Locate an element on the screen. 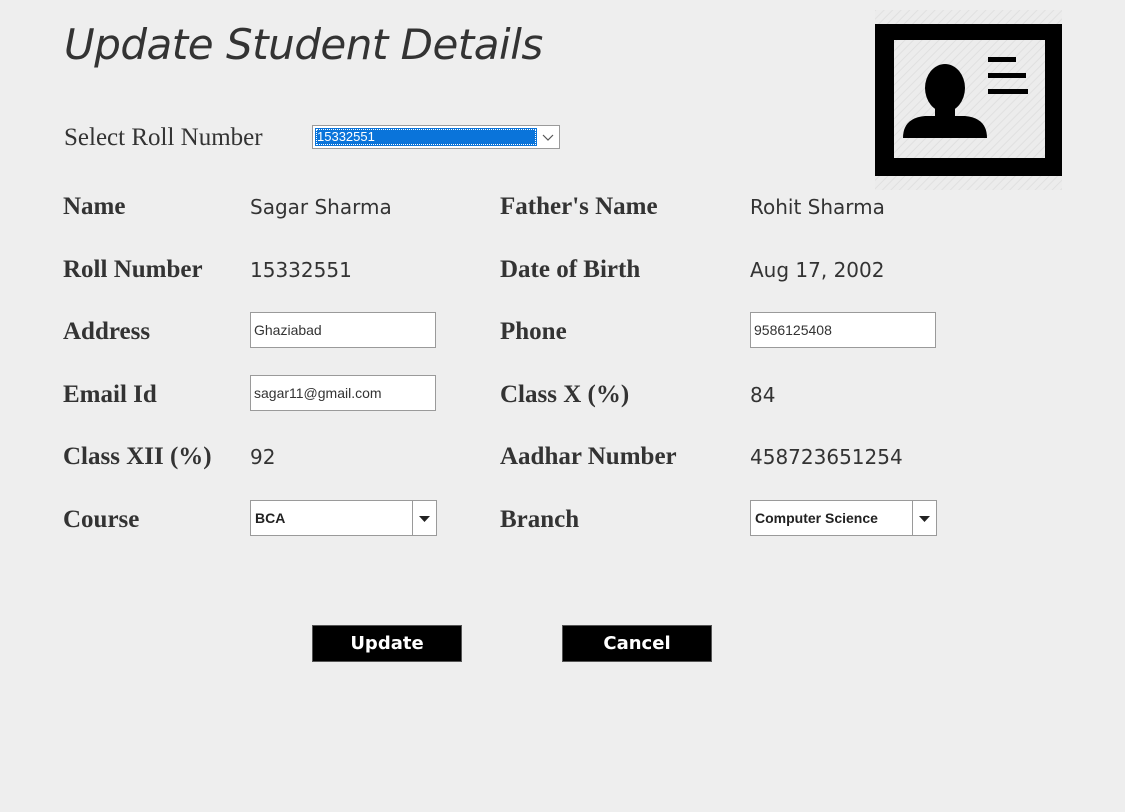 This screenshot has height=812, width=1125. cancel-button: Cancel is located at coordinates (637, 643).